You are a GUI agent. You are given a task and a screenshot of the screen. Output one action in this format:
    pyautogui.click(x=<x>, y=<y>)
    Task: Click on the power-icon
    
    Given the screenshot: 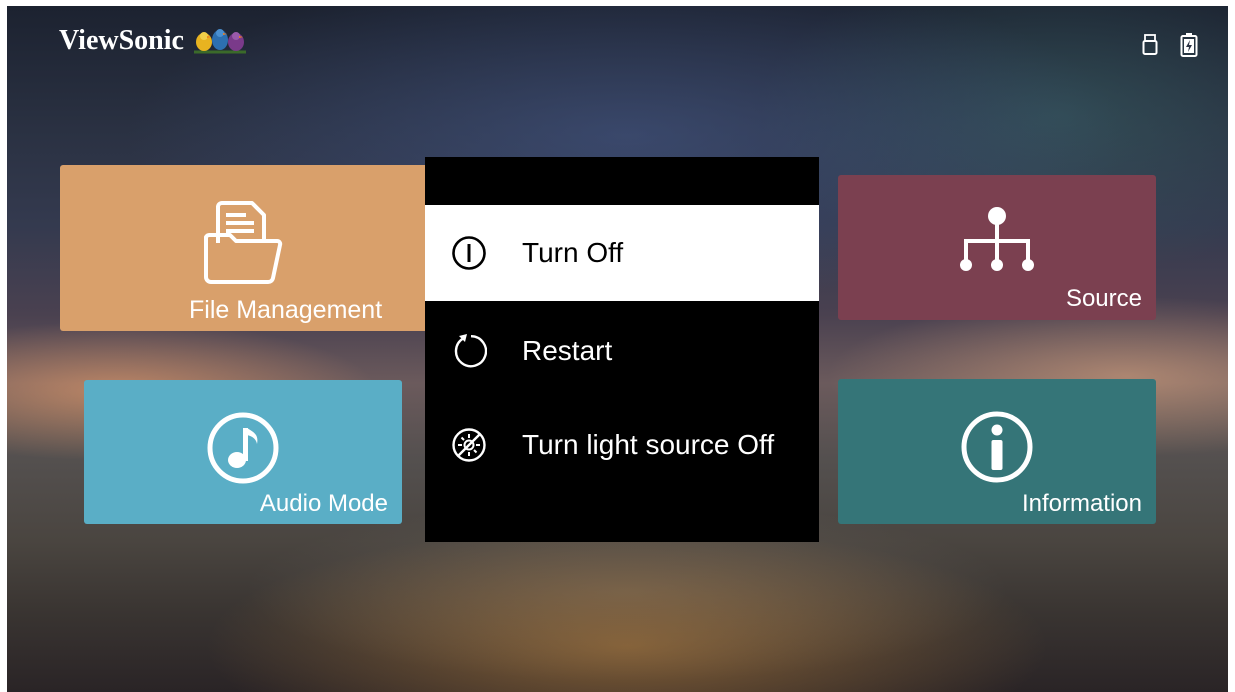 What is the action you would take?
    pyautogui.click(x=469, y=253)
    